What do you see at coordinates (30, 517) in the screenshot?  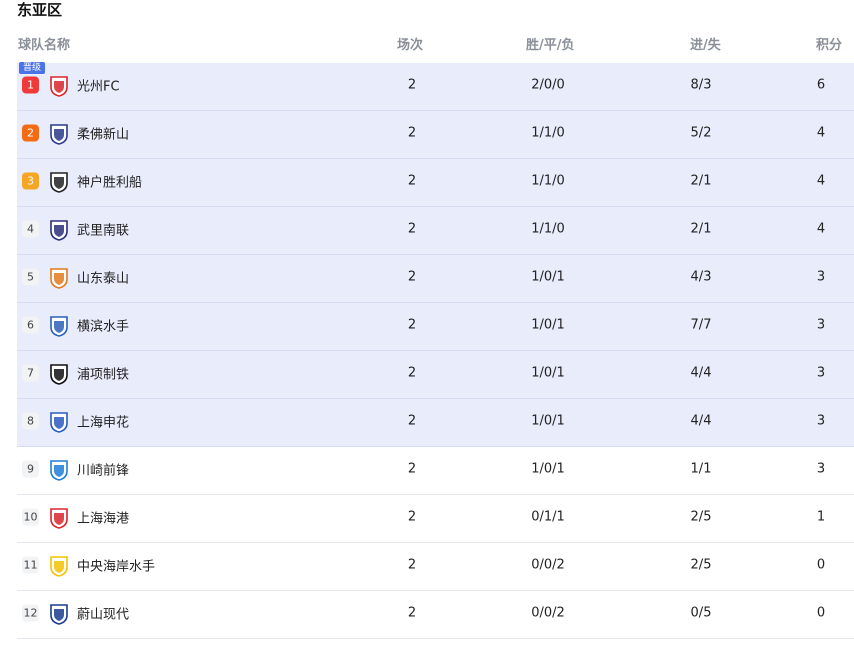 I see `rank-badge: 10` at bounding box center [30, 517].